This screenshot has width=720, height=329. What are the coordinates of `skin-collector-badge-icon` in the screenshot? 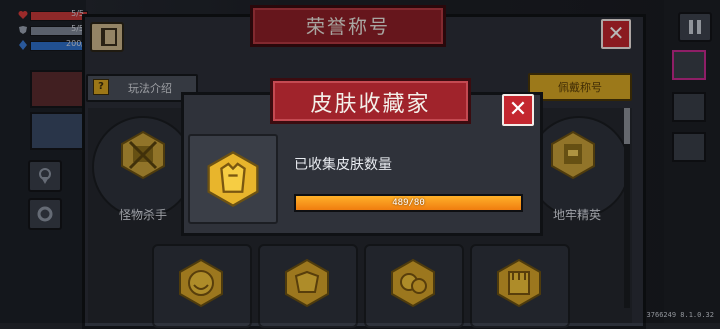 It's located at (233, 179).